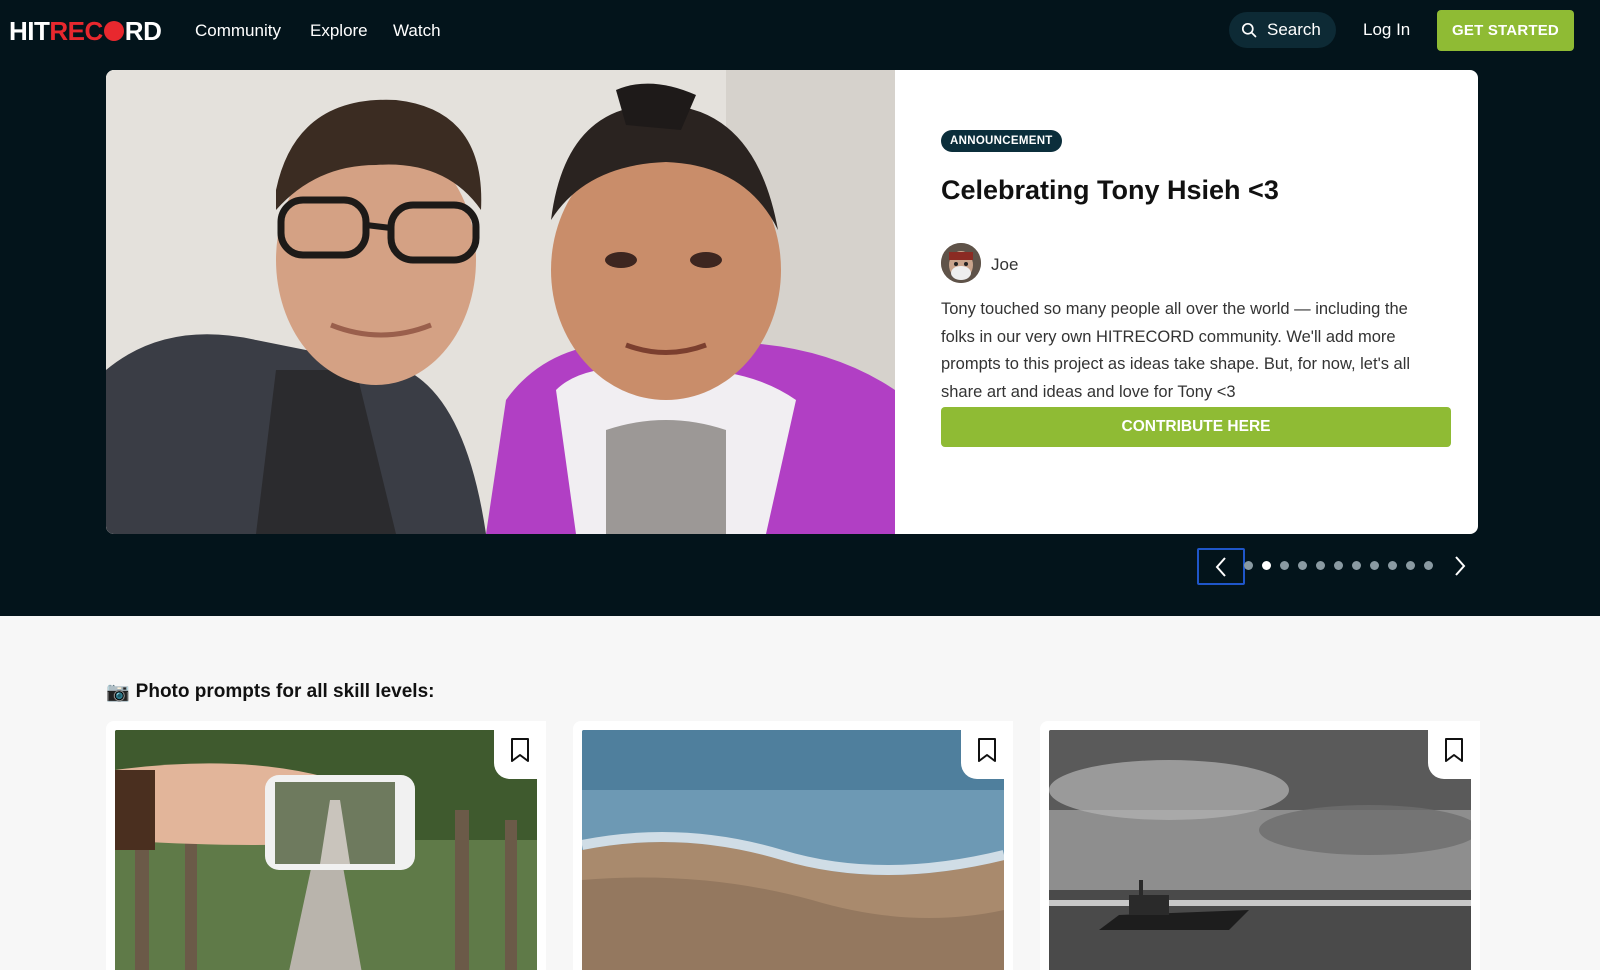 The image size is (1600, 970). Describe the element at coordinates (1294, 29) in the screenshot. I see `search-label: Search` at that location.